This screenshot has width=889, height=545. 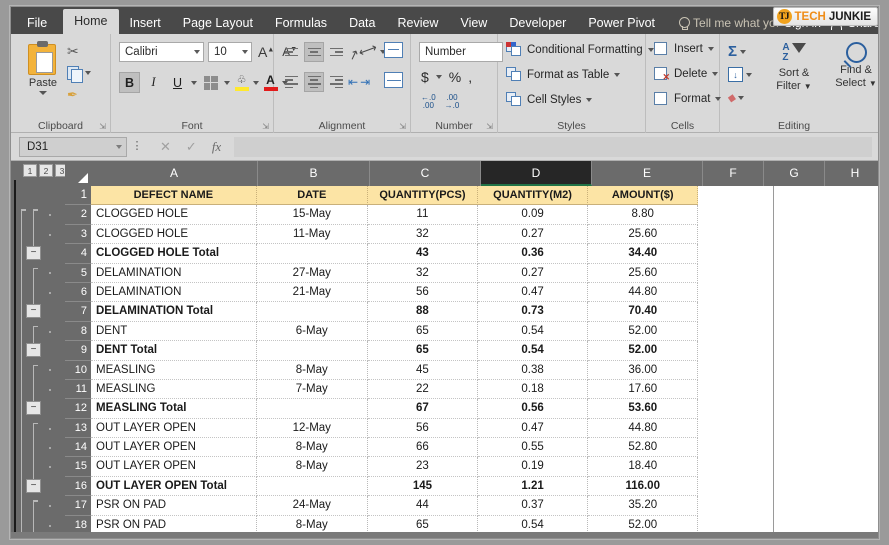 I want to click on align-right-button, so click(x=336, y=82).